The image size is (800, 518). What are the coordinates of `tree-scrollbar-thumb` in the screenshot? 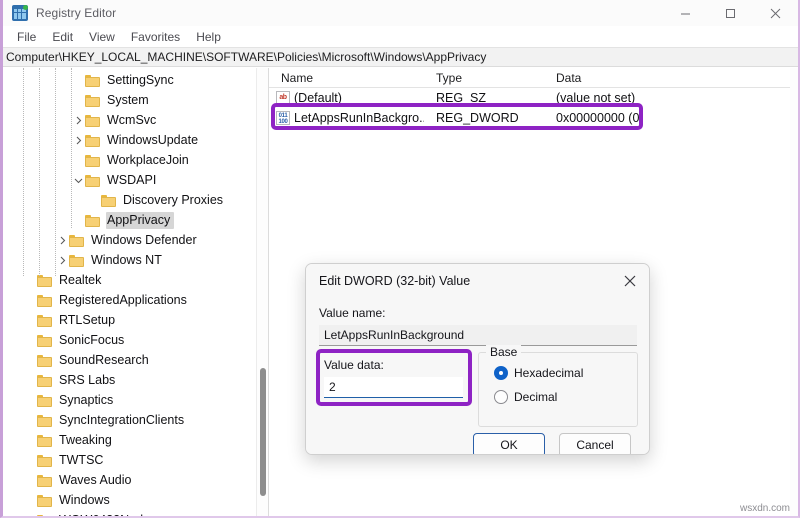 It's located at (263, 432).